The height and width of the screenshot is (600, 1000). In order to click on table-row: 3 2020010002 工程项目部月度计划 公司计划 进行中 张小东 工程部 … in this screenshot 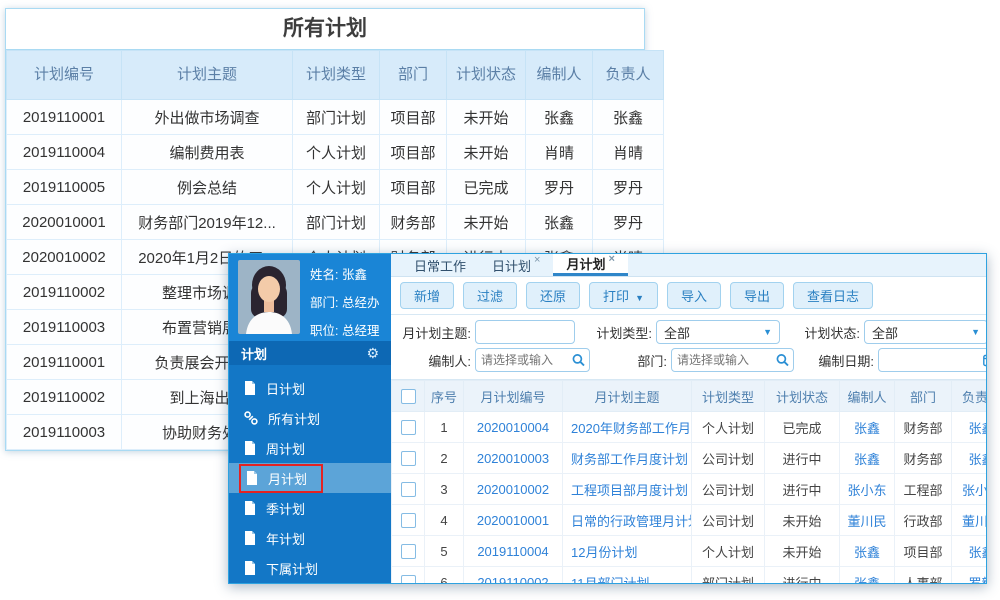, I will do `click(688, 489)`.